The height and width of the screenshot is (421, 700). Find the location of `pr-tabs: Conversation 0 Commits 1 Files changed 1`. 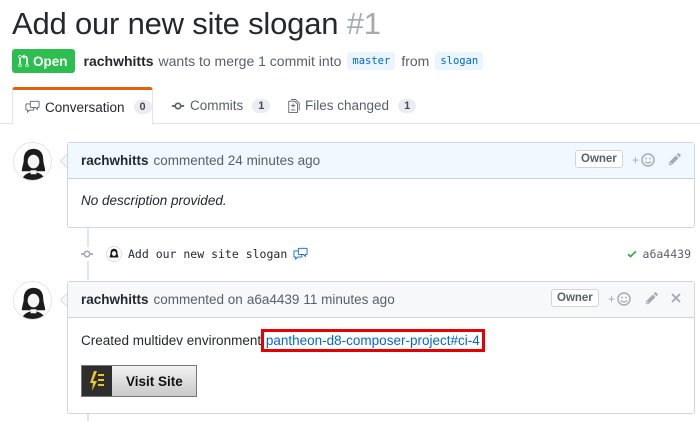

pr-tabs: Conversation 0 Commits 1 Files changed 1 is located at coordinates (350, 106).